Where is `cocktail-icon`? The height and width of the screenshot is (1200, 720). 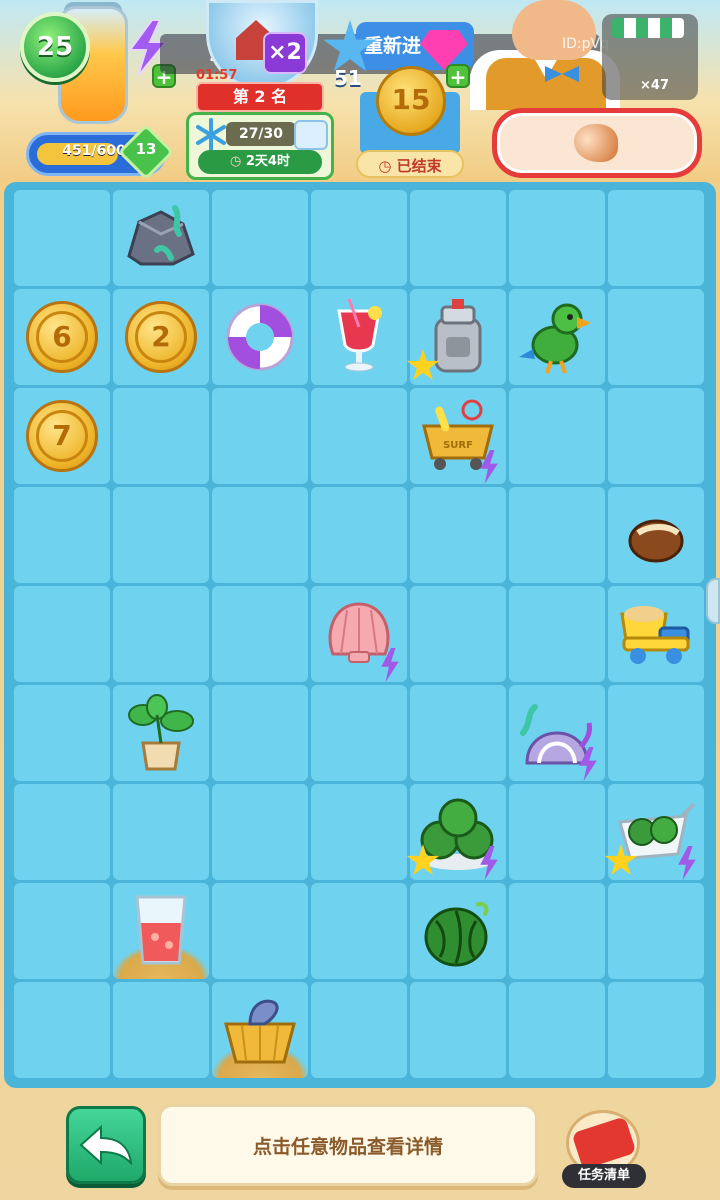
cocktail-icon is located at coordinates (359, 337).